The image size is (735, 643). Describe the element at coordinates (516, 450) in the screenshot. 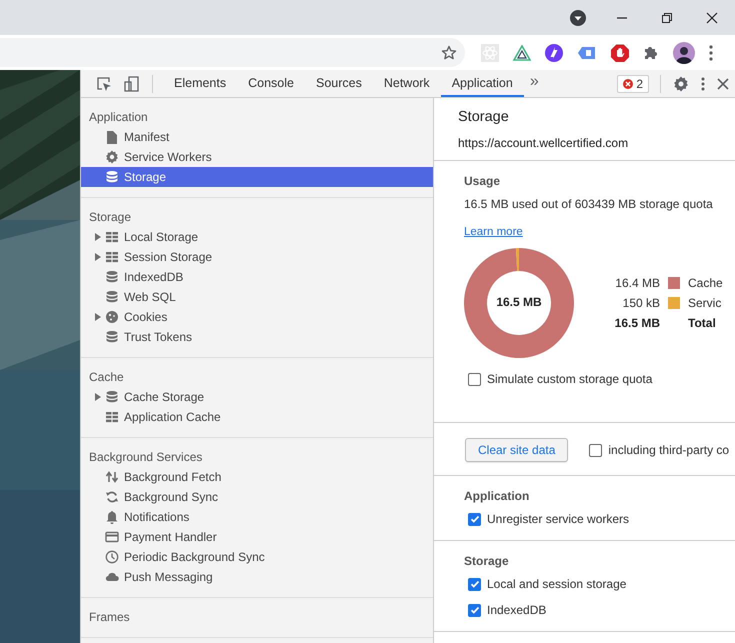

I see `clear-site-data-button: Clear site data` at that location.